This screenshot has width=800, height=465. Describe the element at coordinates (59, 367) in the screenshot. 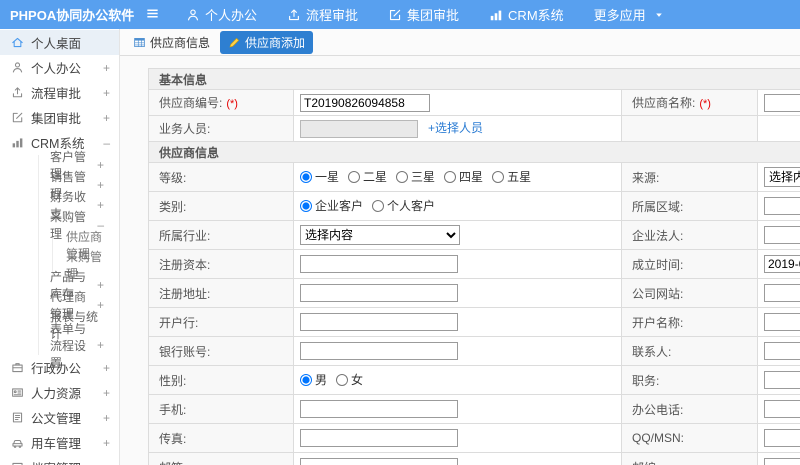

I see `sidebar-item-admin-office: 行政办公 +` at that location.